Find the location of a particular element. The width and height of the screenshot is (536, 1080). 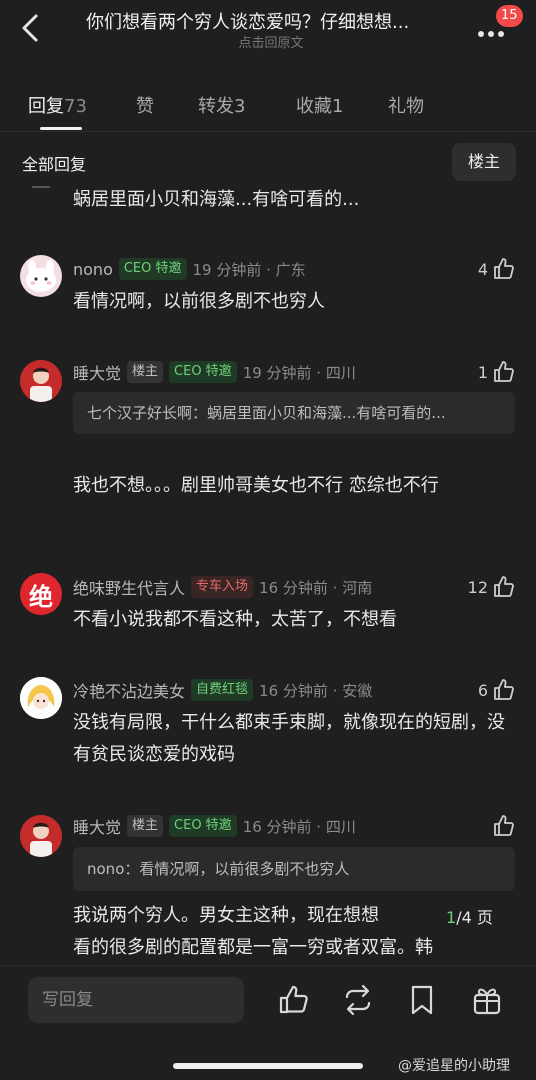

owner-only-filter-button: 楼主 is located at coordinates (484, 162).